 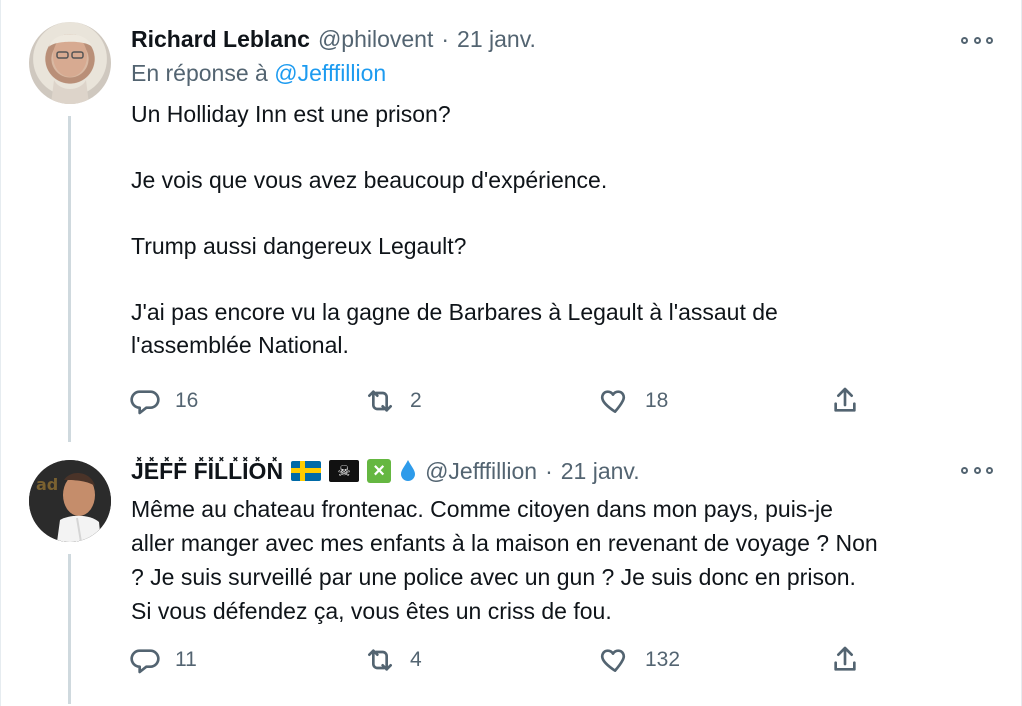 I want to click on reply-prefix: En réponse à, so click(x=199, y=73).